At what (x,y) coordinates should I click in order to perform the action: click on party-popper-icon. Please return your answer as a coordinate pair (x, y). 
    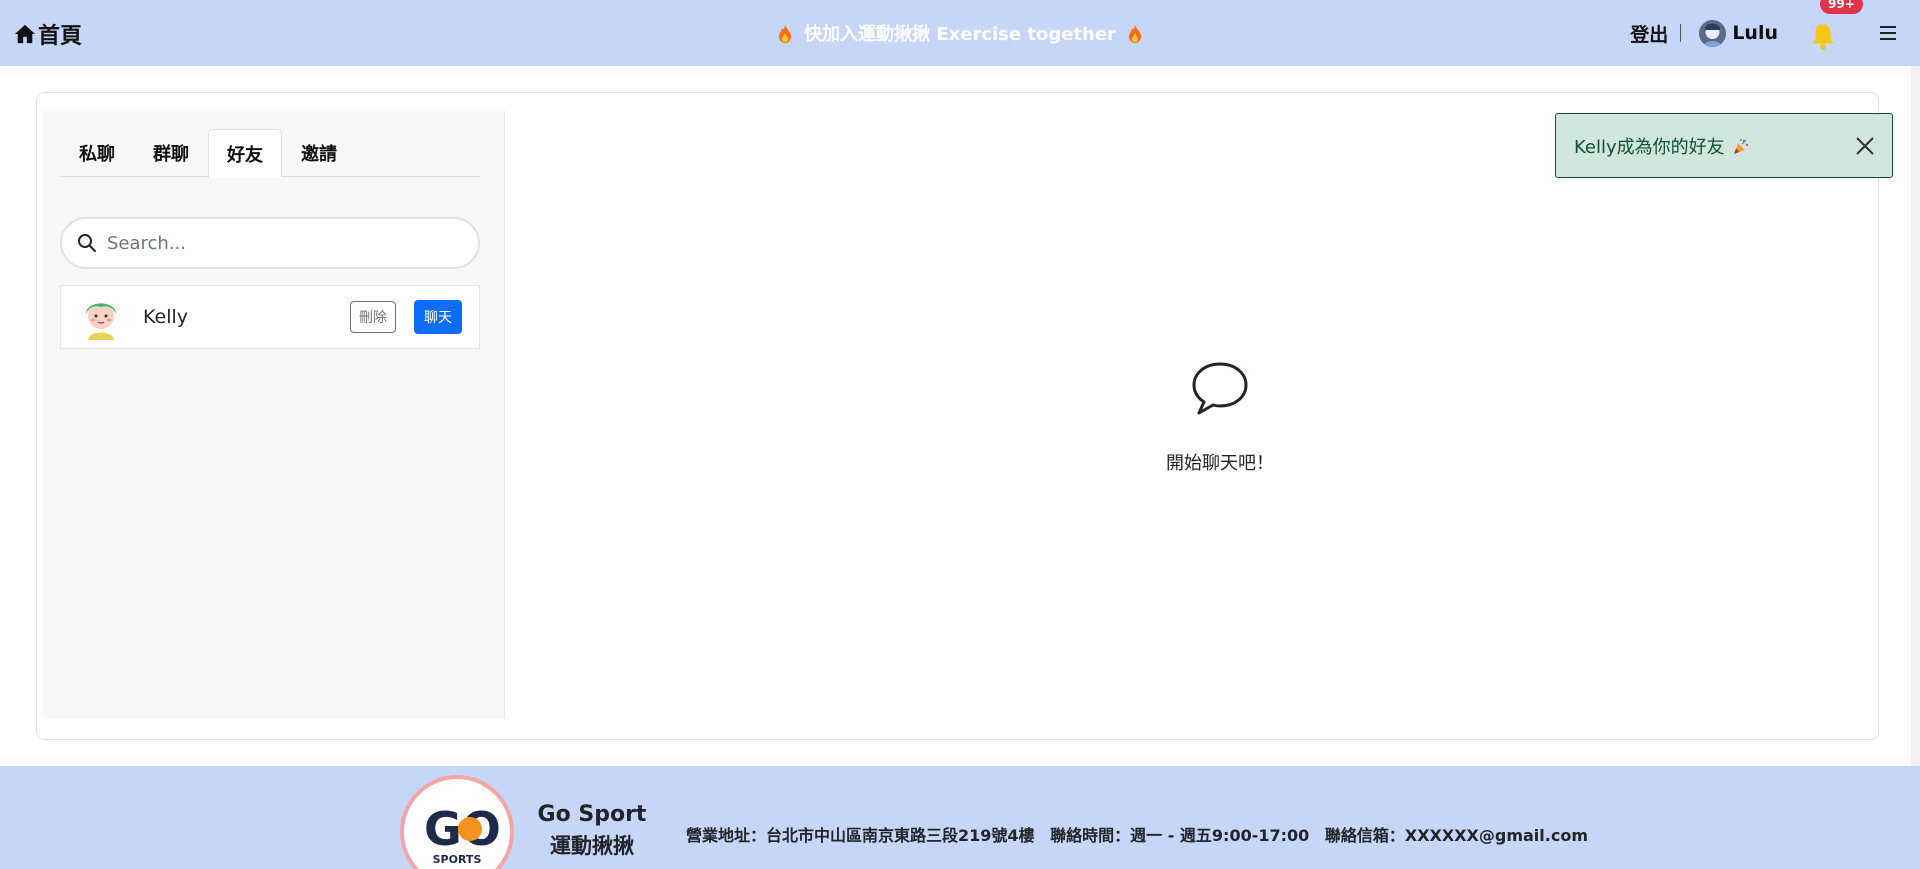
    Looking at the image, I should click on (1741, 146).